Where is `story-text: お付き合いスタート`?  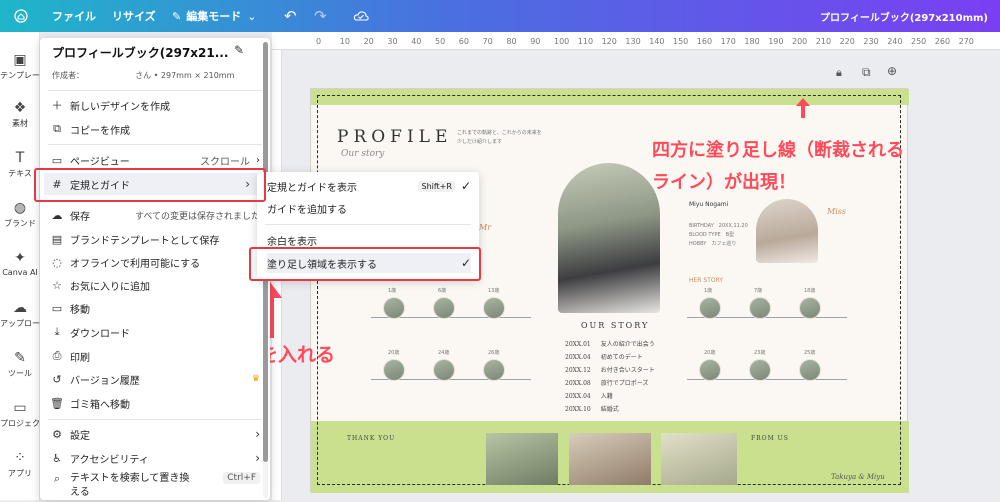 story-text: お付き合いスタート is located at coordinates (627, 370).